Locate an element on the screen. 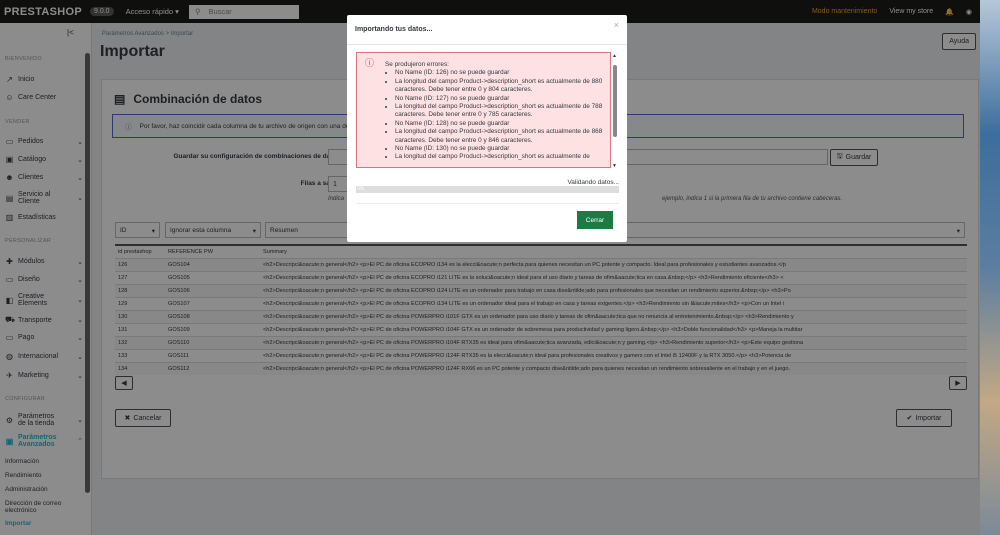 The height and width of the screenshot is (535, 1000). error-icon: ⓘ is located at coordinates (370, 63).